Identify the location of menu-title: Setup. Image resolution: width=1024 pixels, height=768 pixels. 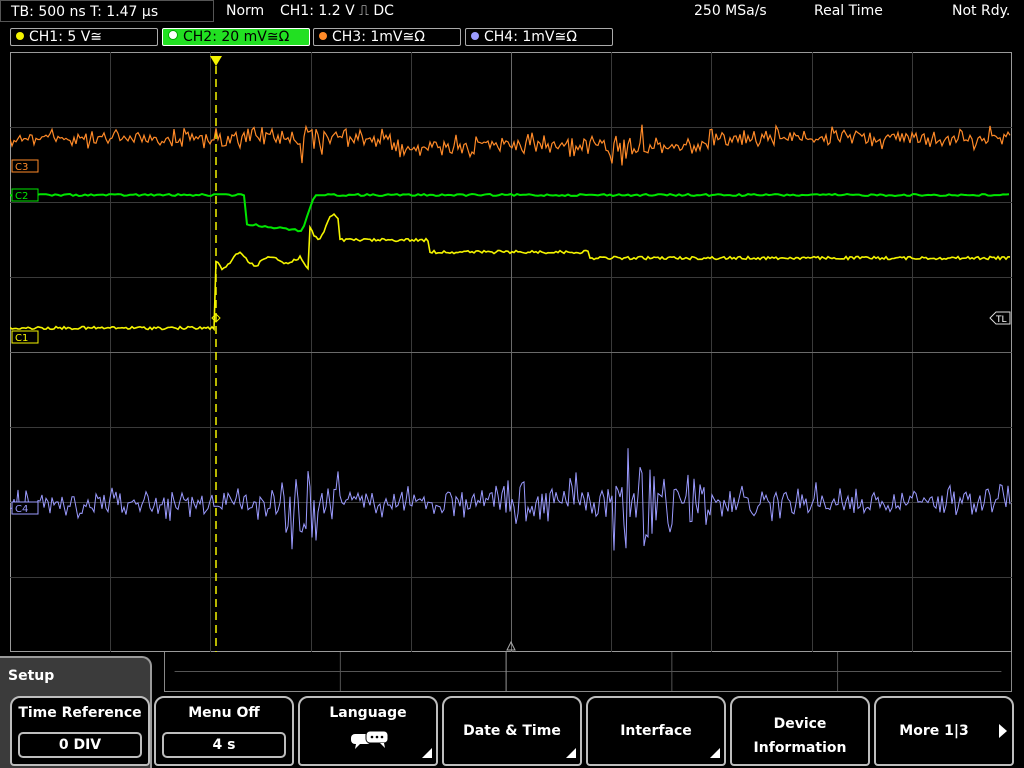
(31, 676).